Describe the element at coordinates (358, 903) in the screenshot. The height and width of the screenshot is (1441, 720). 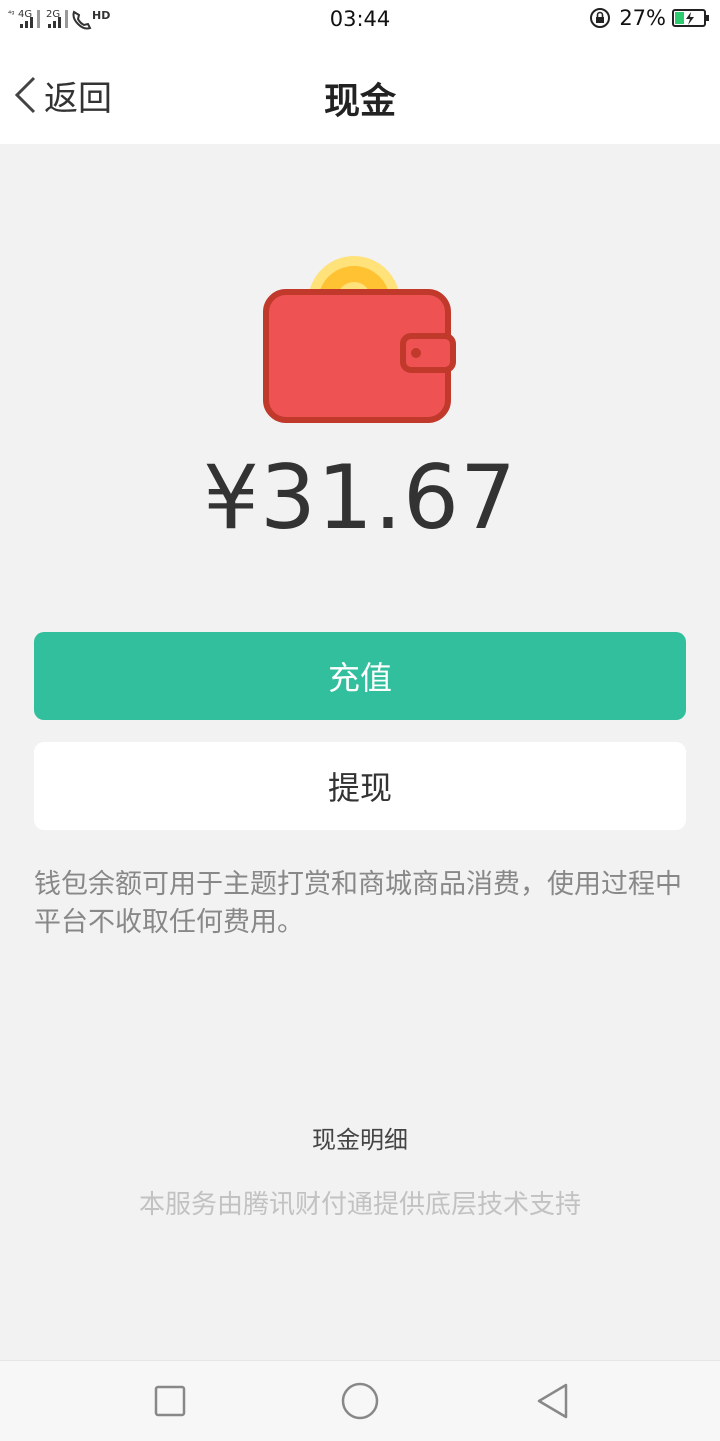
I see `wallet-notice: 钱包余额可用于主题打赏和商城商品消费，使用过程中平台不收取任何费用。` at that location.